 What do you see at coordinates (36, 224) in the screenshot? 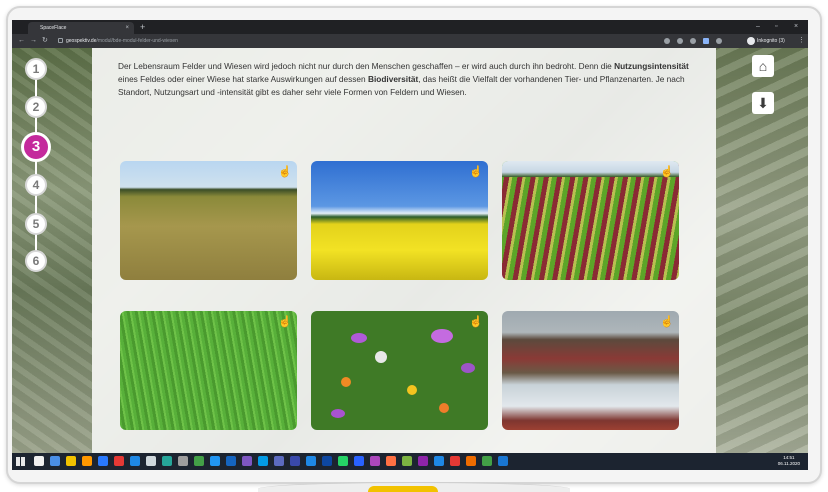
I see `step-5-button: 5` at bounding box center [36, 224].